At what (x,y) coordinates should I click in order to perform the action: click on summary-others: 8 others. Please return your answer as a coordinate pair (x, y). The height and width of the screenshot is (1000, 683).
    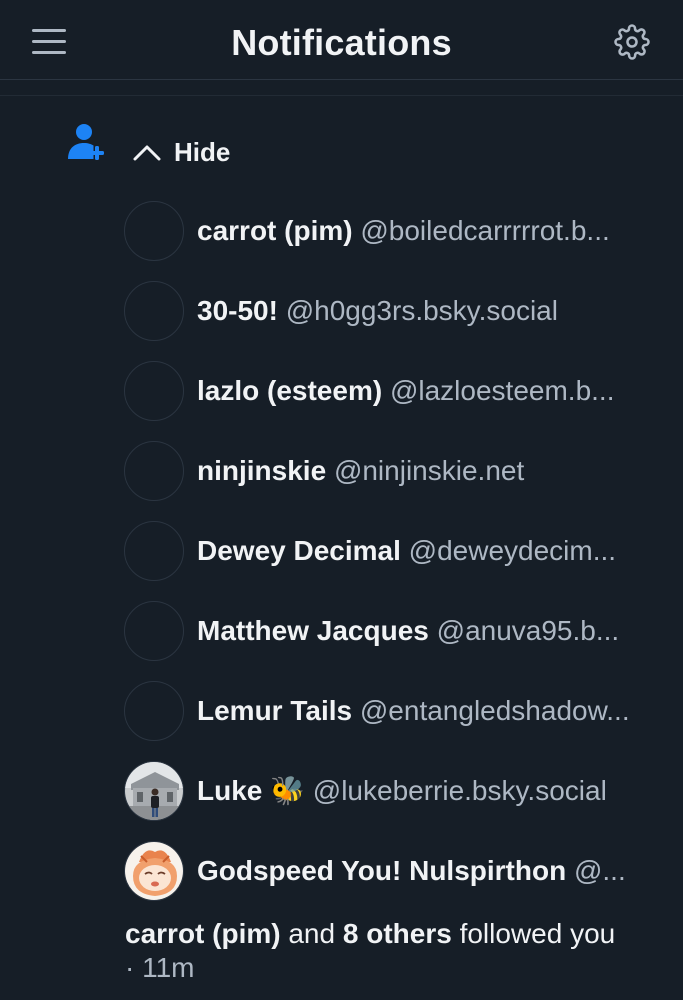
    Looking at the image, I should click on (397, 933).